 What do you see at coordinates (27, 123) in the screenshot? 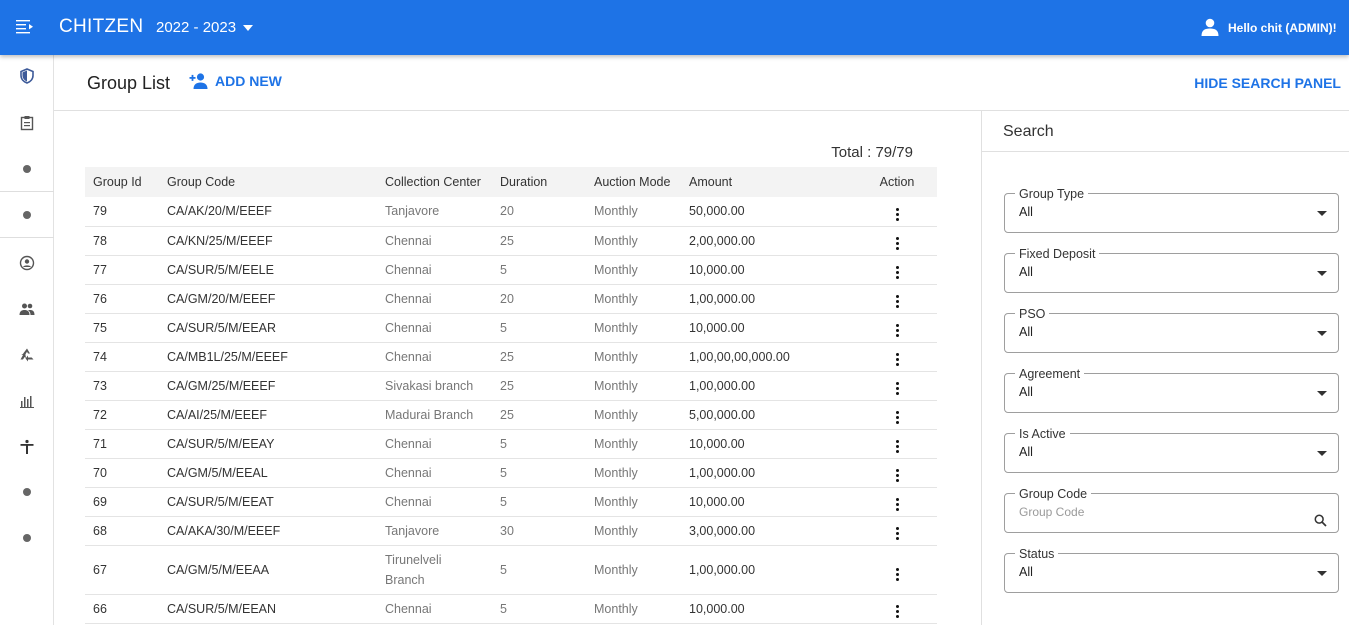
I see `sidebar-item-reports` at bounding box center [27, 123].